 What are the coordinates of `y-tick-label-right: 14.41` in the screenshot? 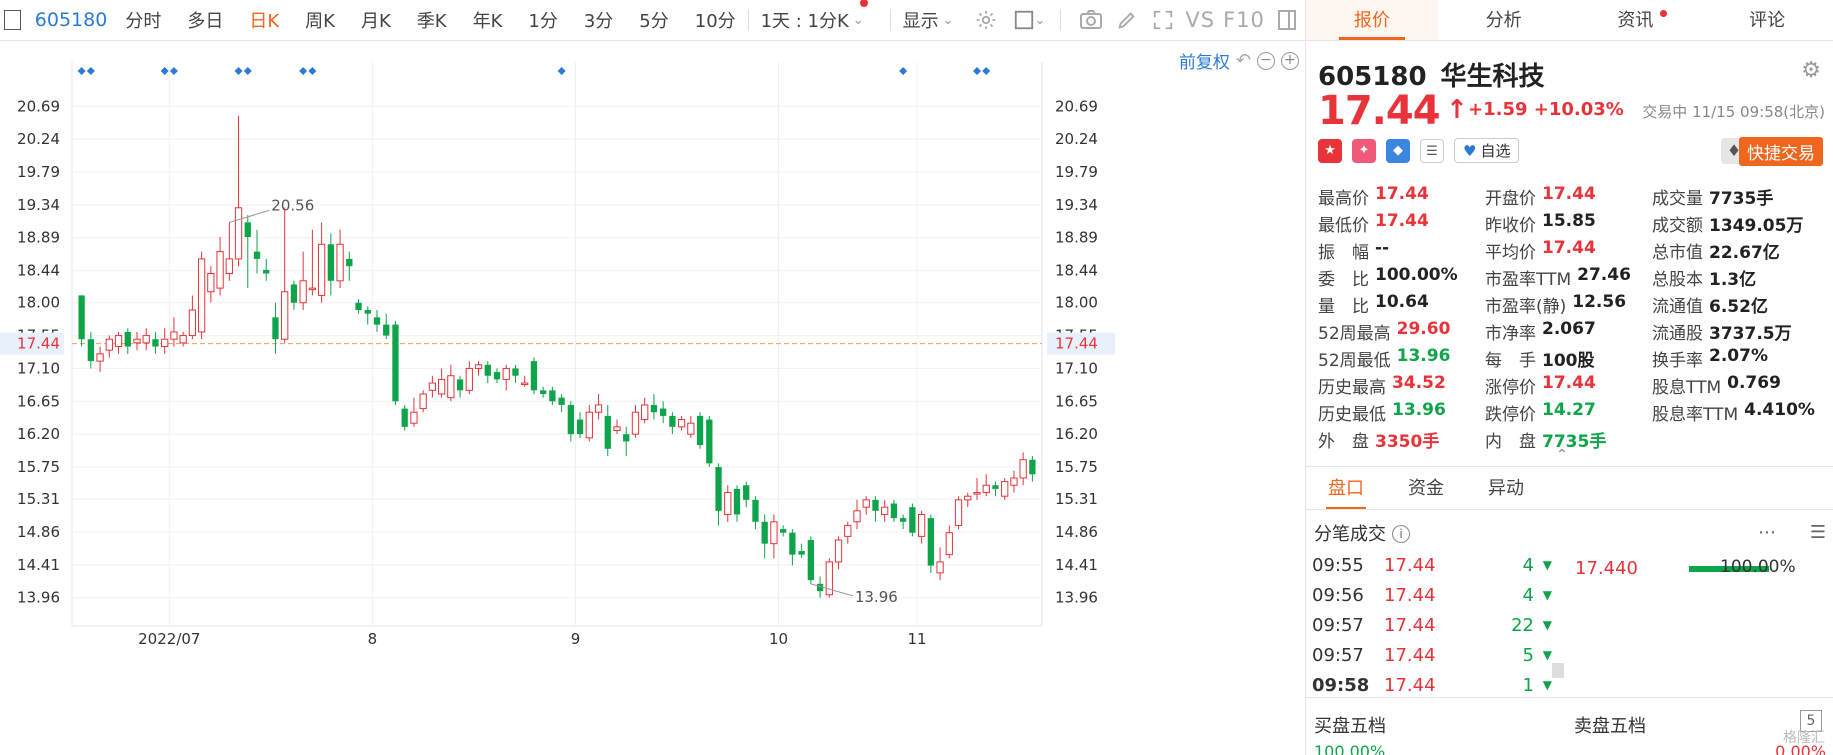 It's located at (1076, 565).